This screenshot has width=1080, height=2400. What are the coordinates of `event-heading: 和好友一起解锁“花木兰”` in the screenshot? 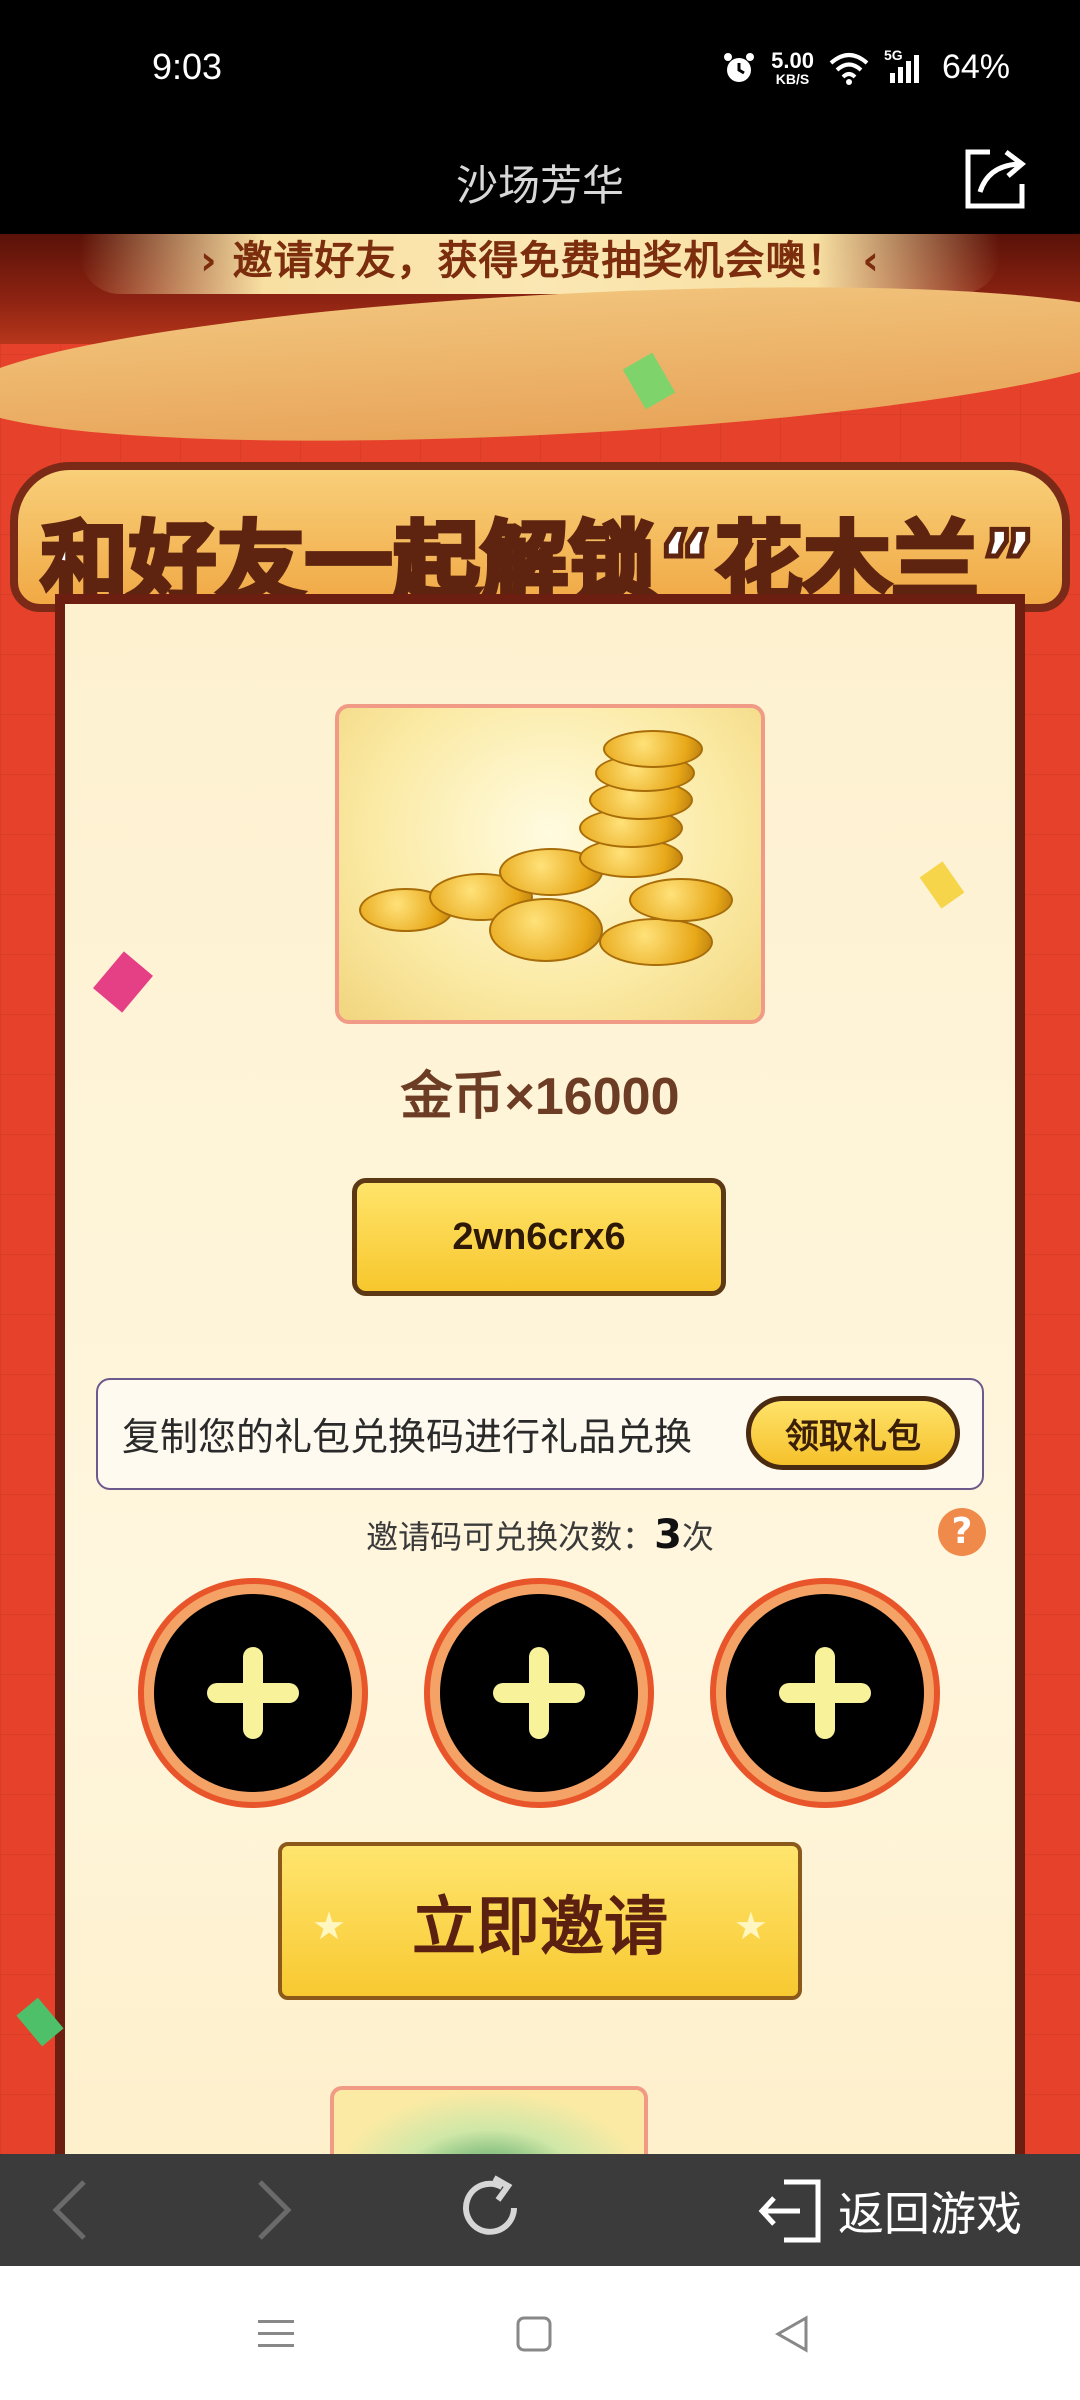 It's located at (540, 522).